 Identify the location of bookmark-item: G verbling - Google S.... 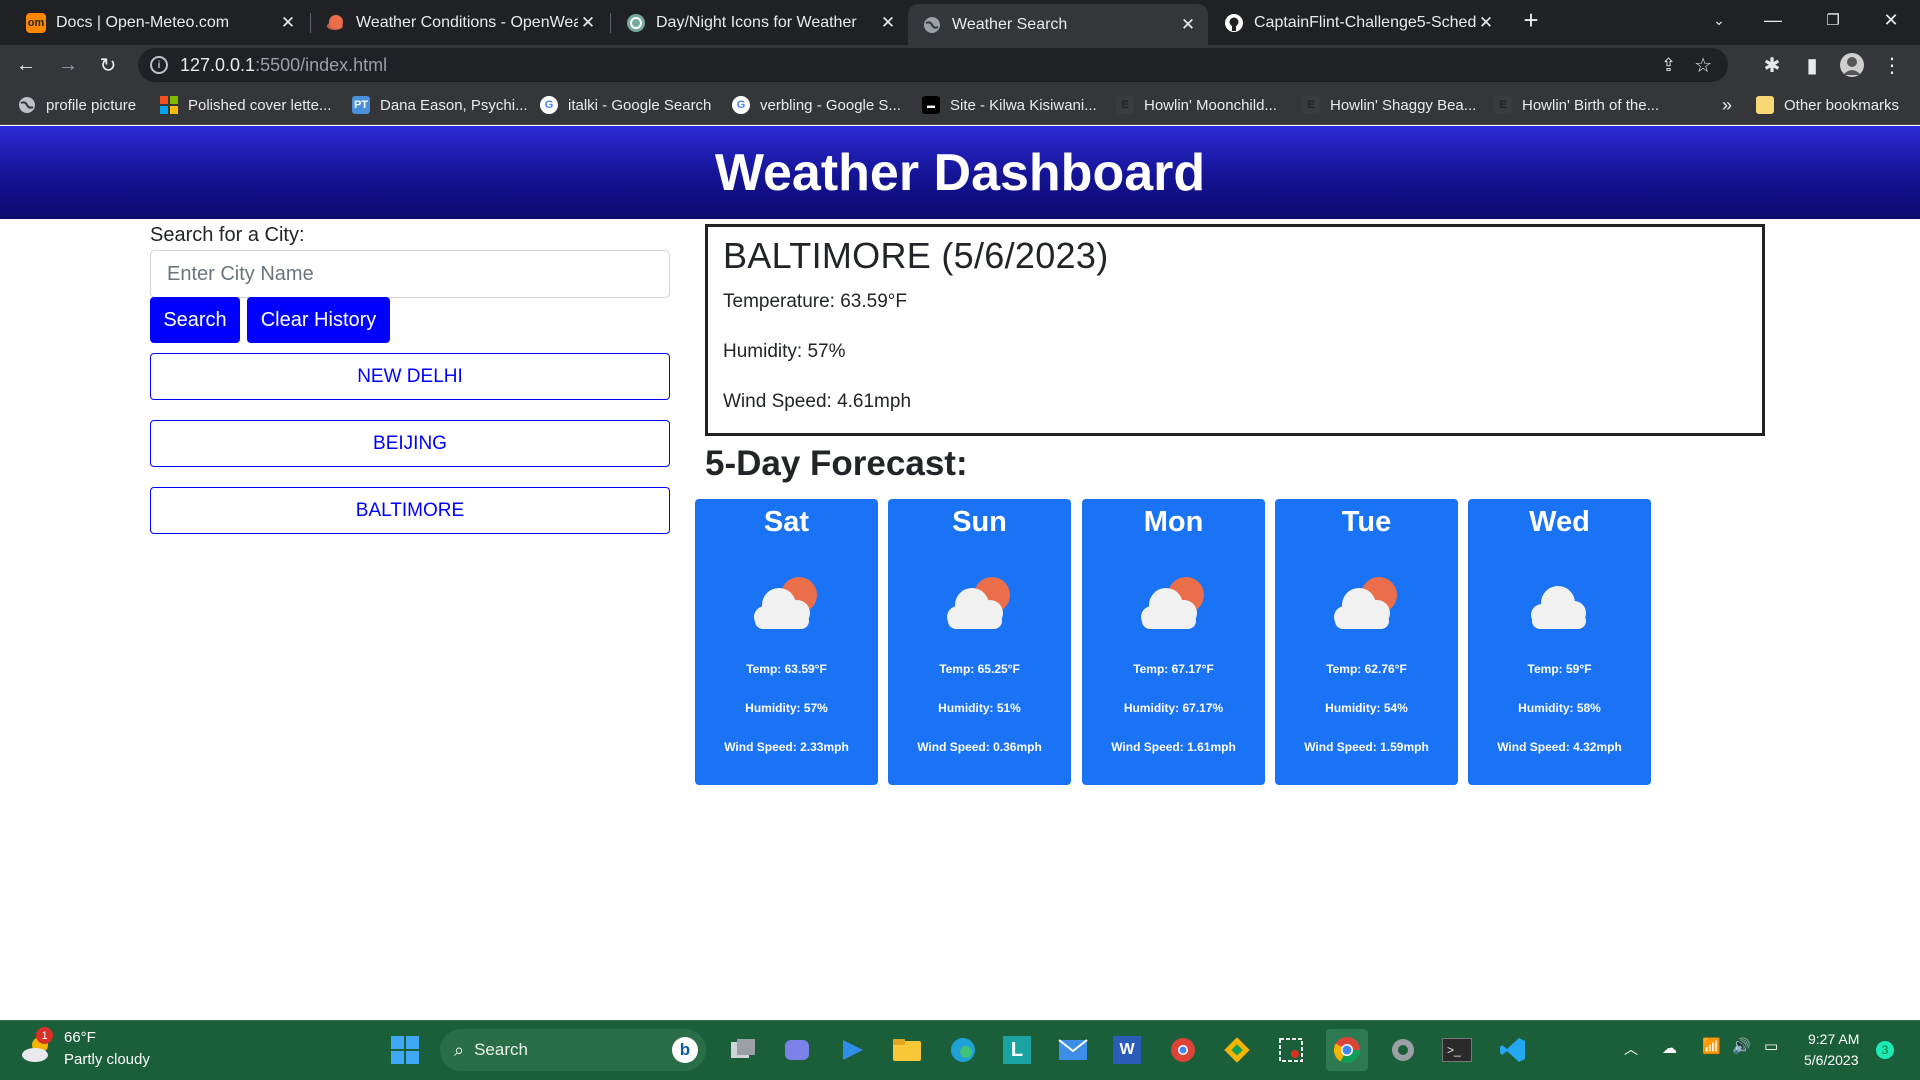
(816, 105).